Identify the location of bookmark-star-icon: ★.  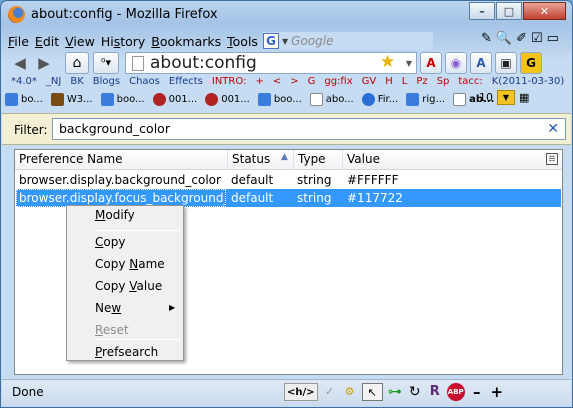
(387, 62).